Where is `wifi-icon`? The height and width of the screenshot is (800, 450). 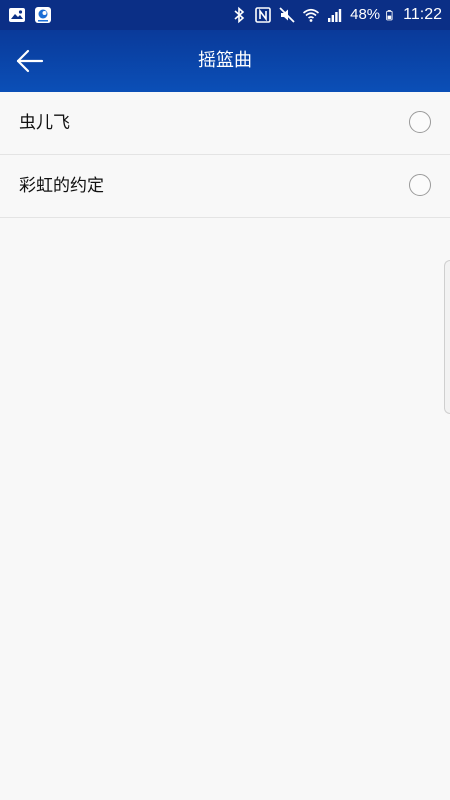
wifi-icon is located at coordinates (311, 15).